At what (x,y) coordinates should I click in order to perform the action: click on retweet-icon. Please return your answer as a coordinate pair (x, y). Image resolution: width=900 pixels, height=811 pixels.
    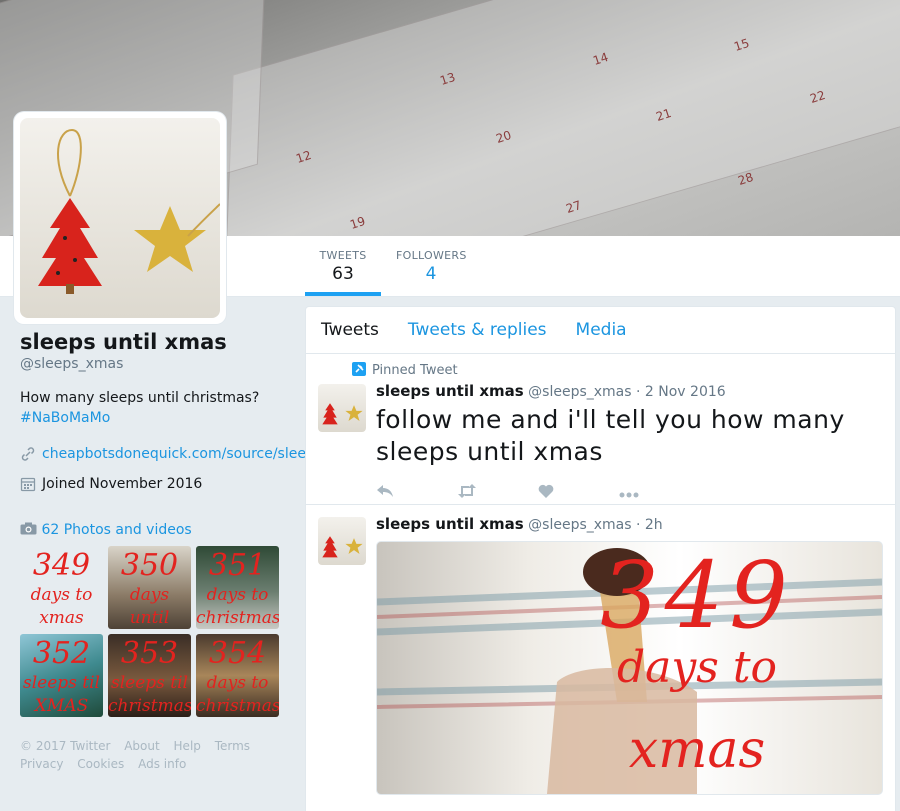
    Looking at the image, I should click on (497, 492).